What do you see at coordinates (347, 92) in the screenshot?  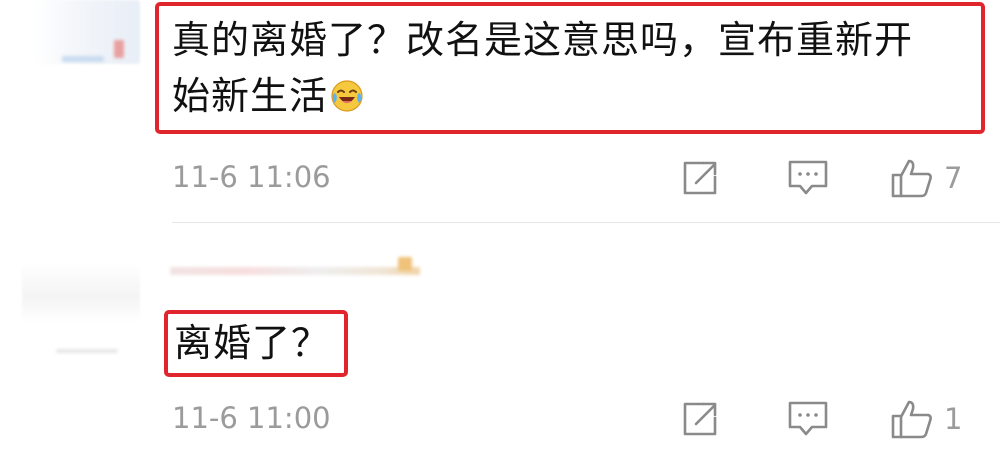 I see `laugh-cry-emoji-icon` at bounding box center [347, 92].